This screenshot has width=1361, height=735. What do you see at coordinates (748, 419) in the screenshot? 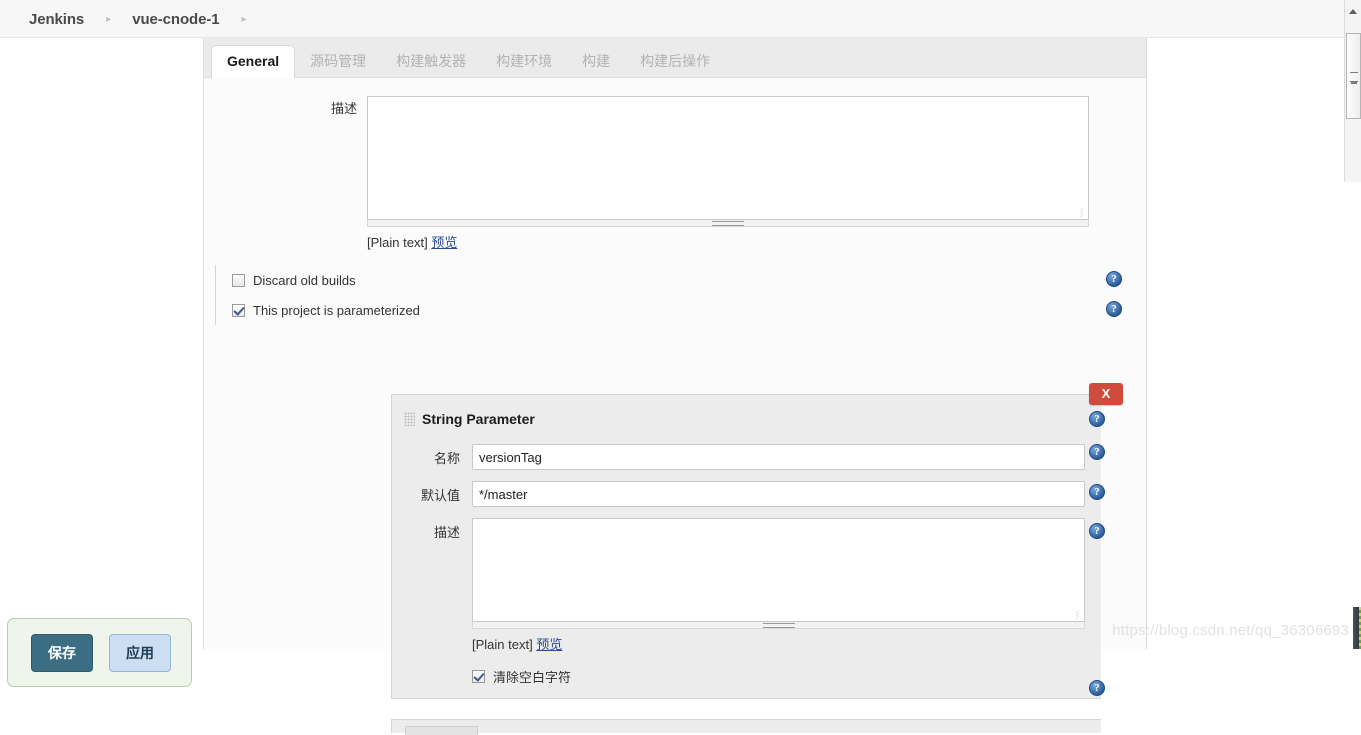
I see `string-parameter-header: String Parameter ?` at bounding box center [748, 419].